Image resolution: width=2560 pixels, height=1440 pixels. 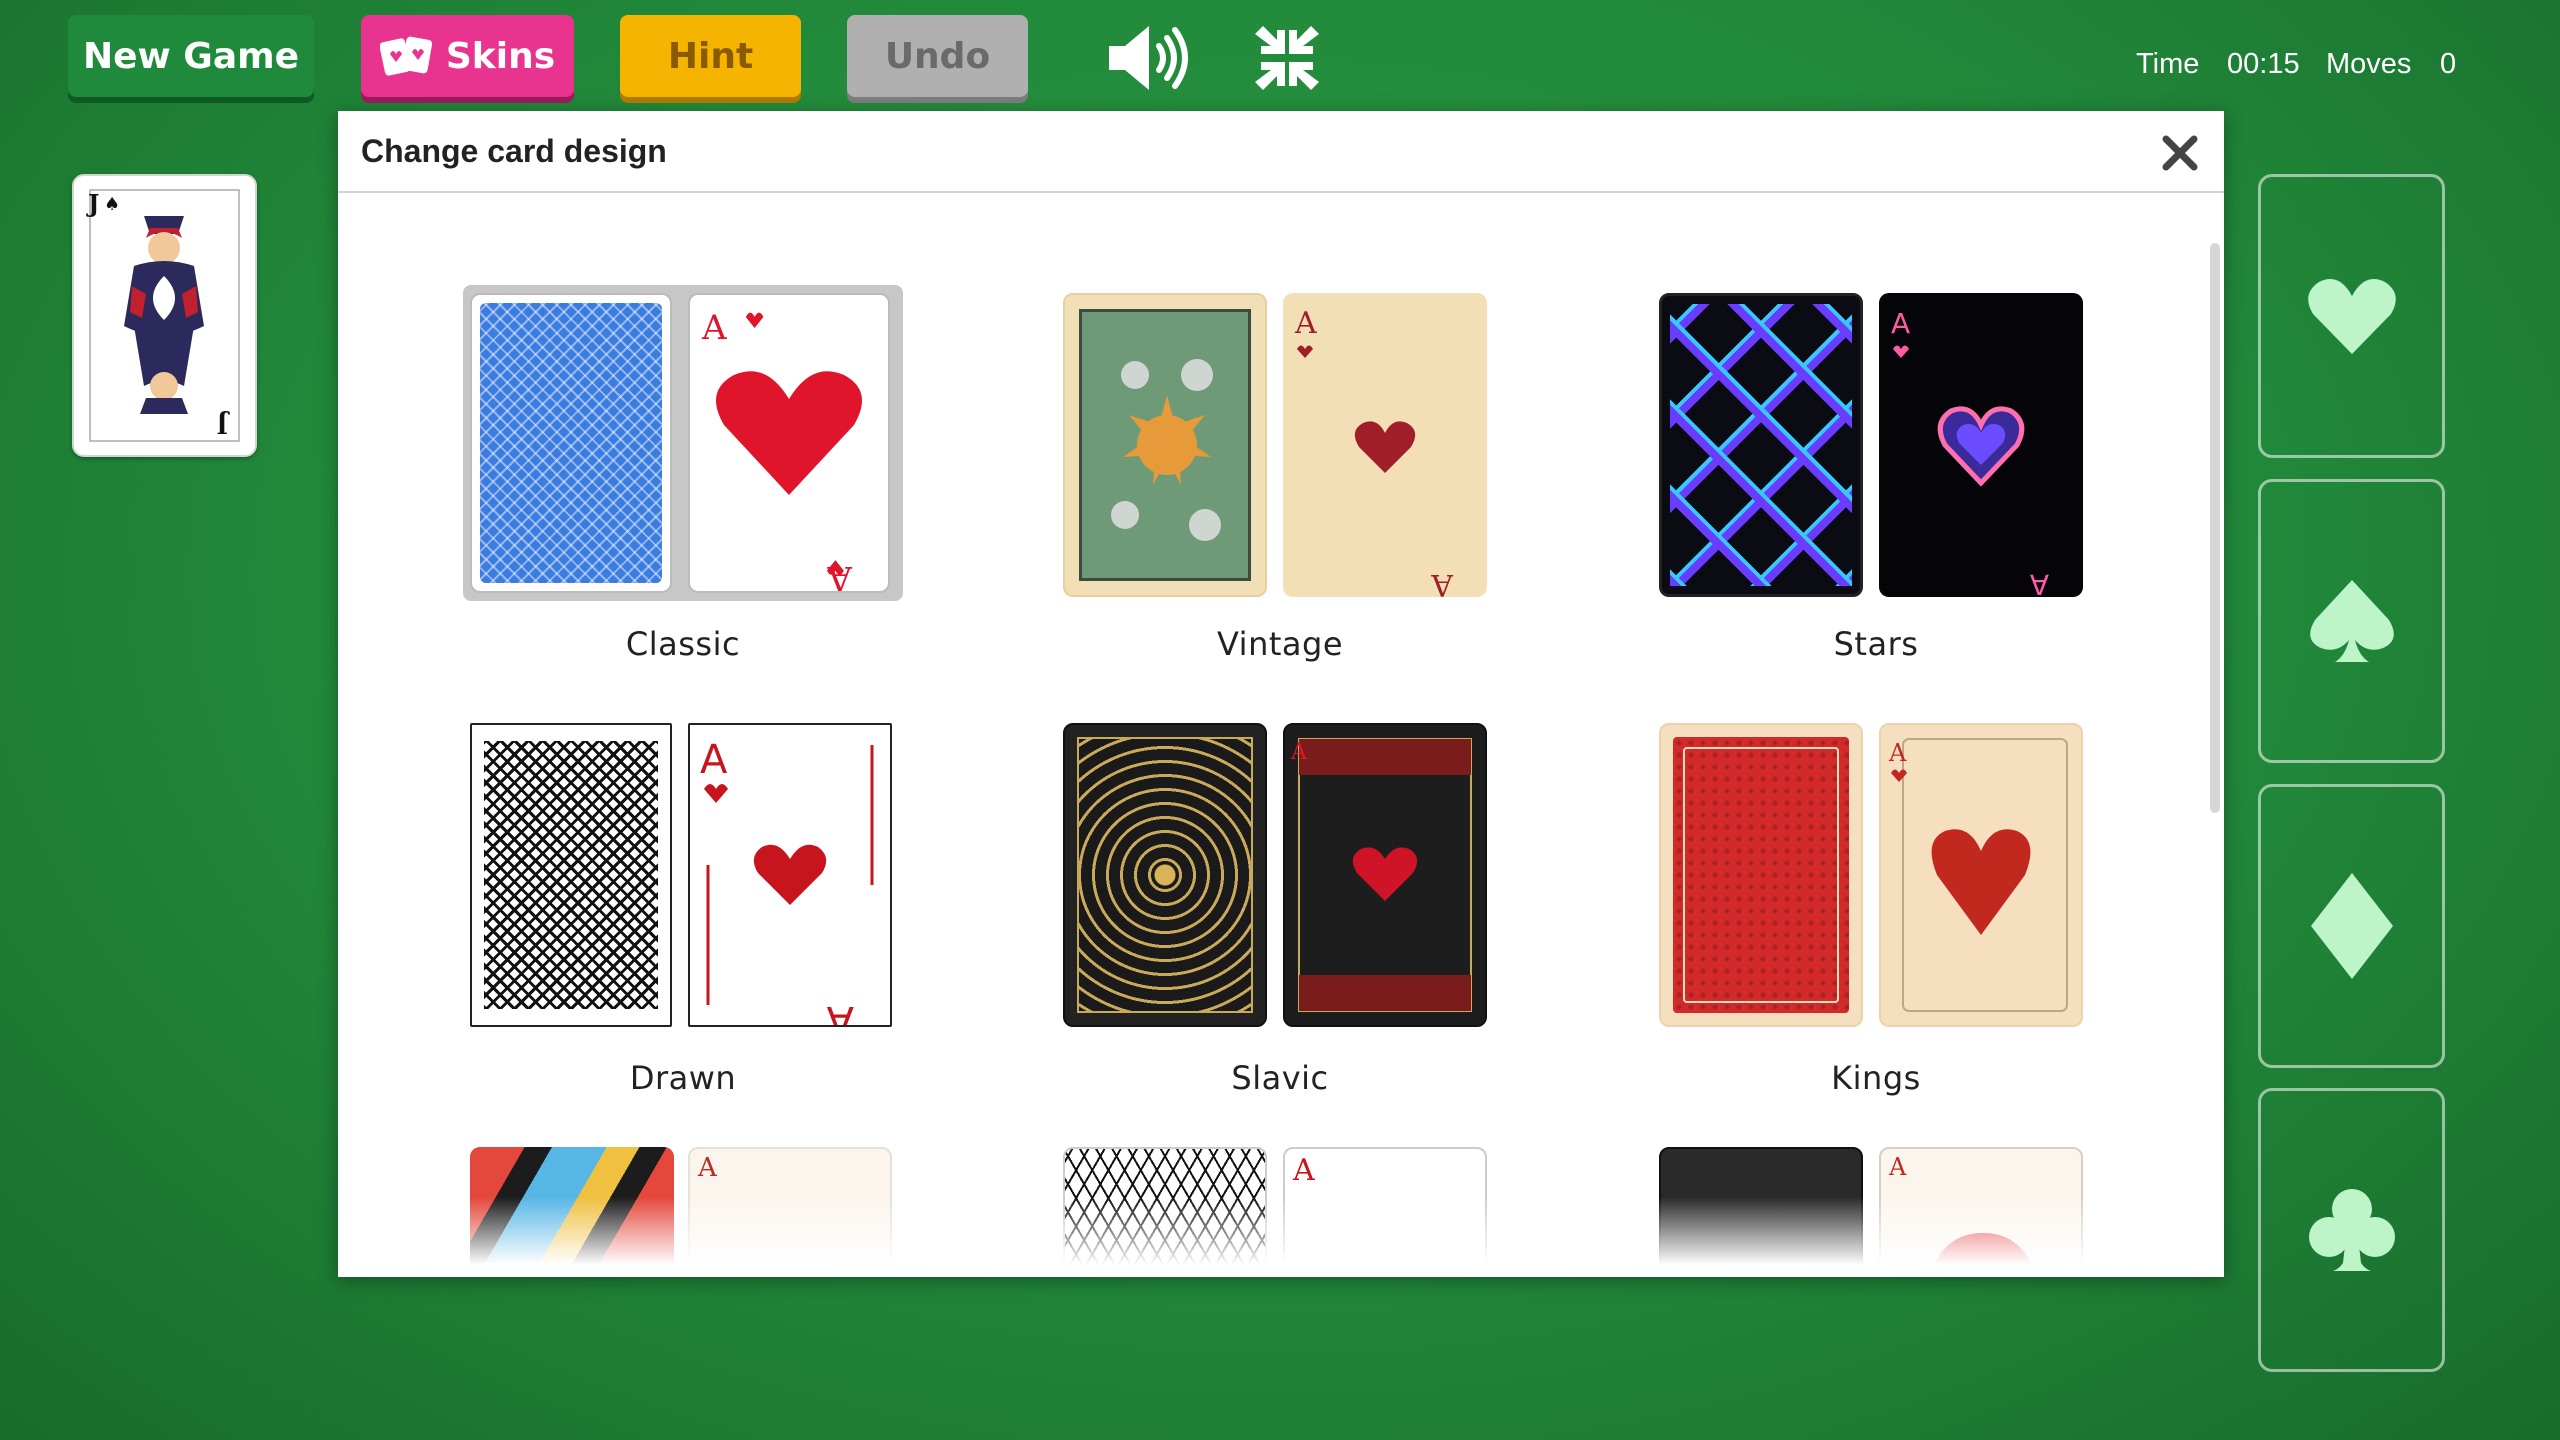 What do you see at coordinates (1876, 1078) in the screenshot?
I see `skin-name: Kings` at bounding box center [1876, 1078].